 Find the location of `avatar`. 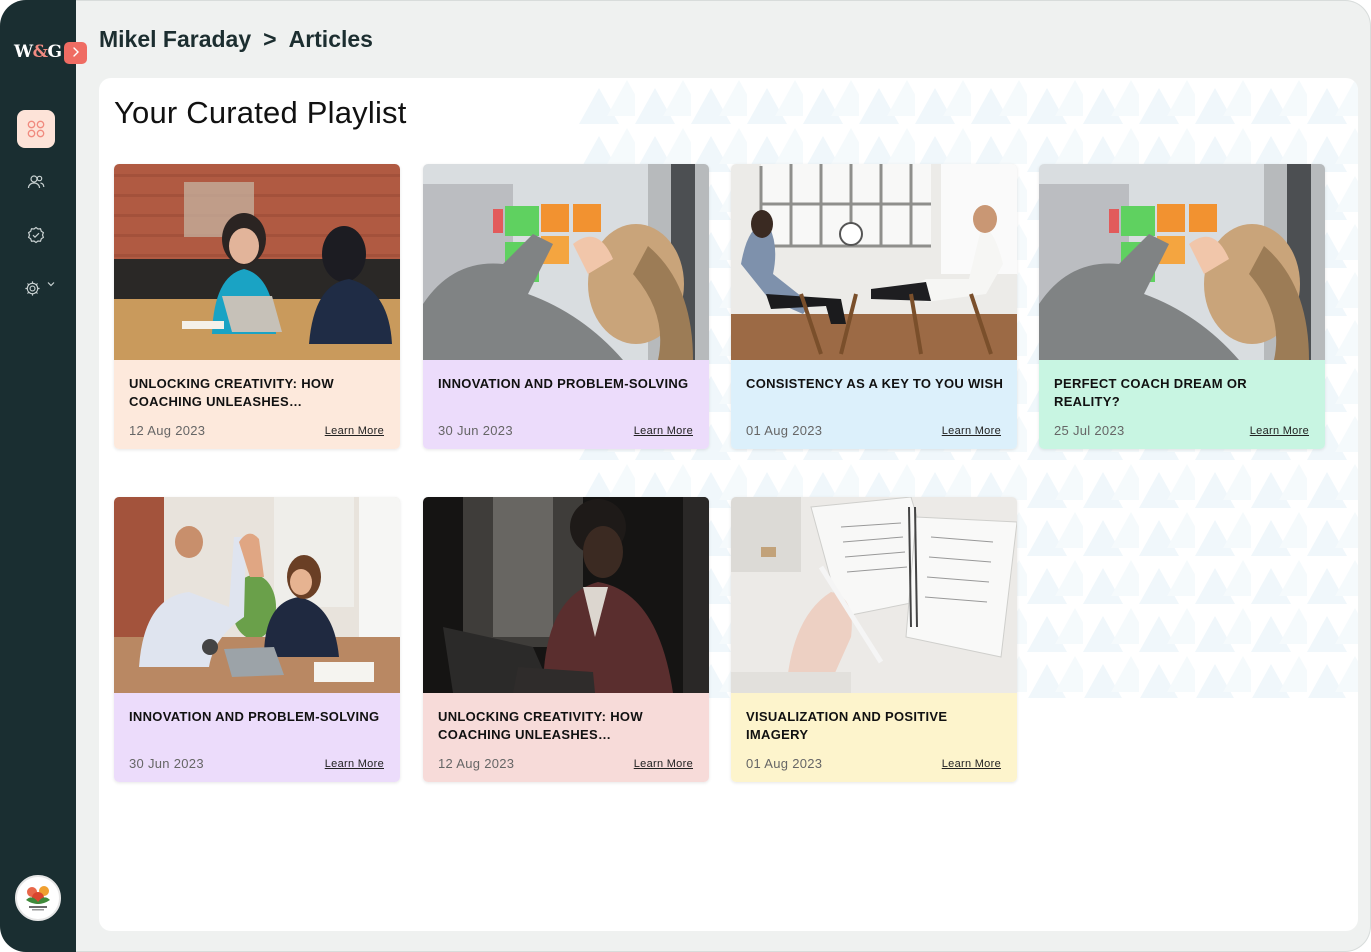

avatar is located at coordinates (38, 898).